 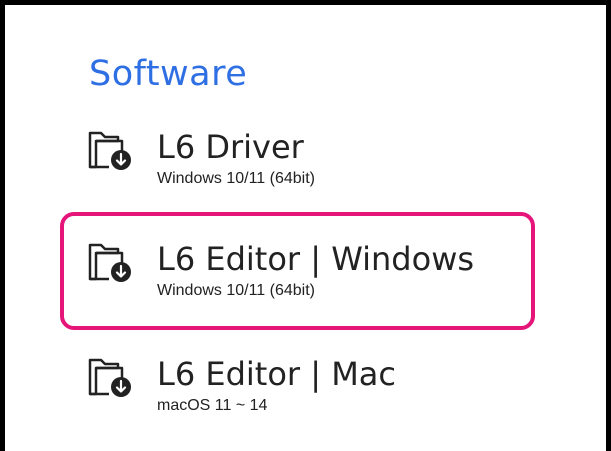 I want to click on item-name: L6 Editor | Mac, so click(x=276, y=374).